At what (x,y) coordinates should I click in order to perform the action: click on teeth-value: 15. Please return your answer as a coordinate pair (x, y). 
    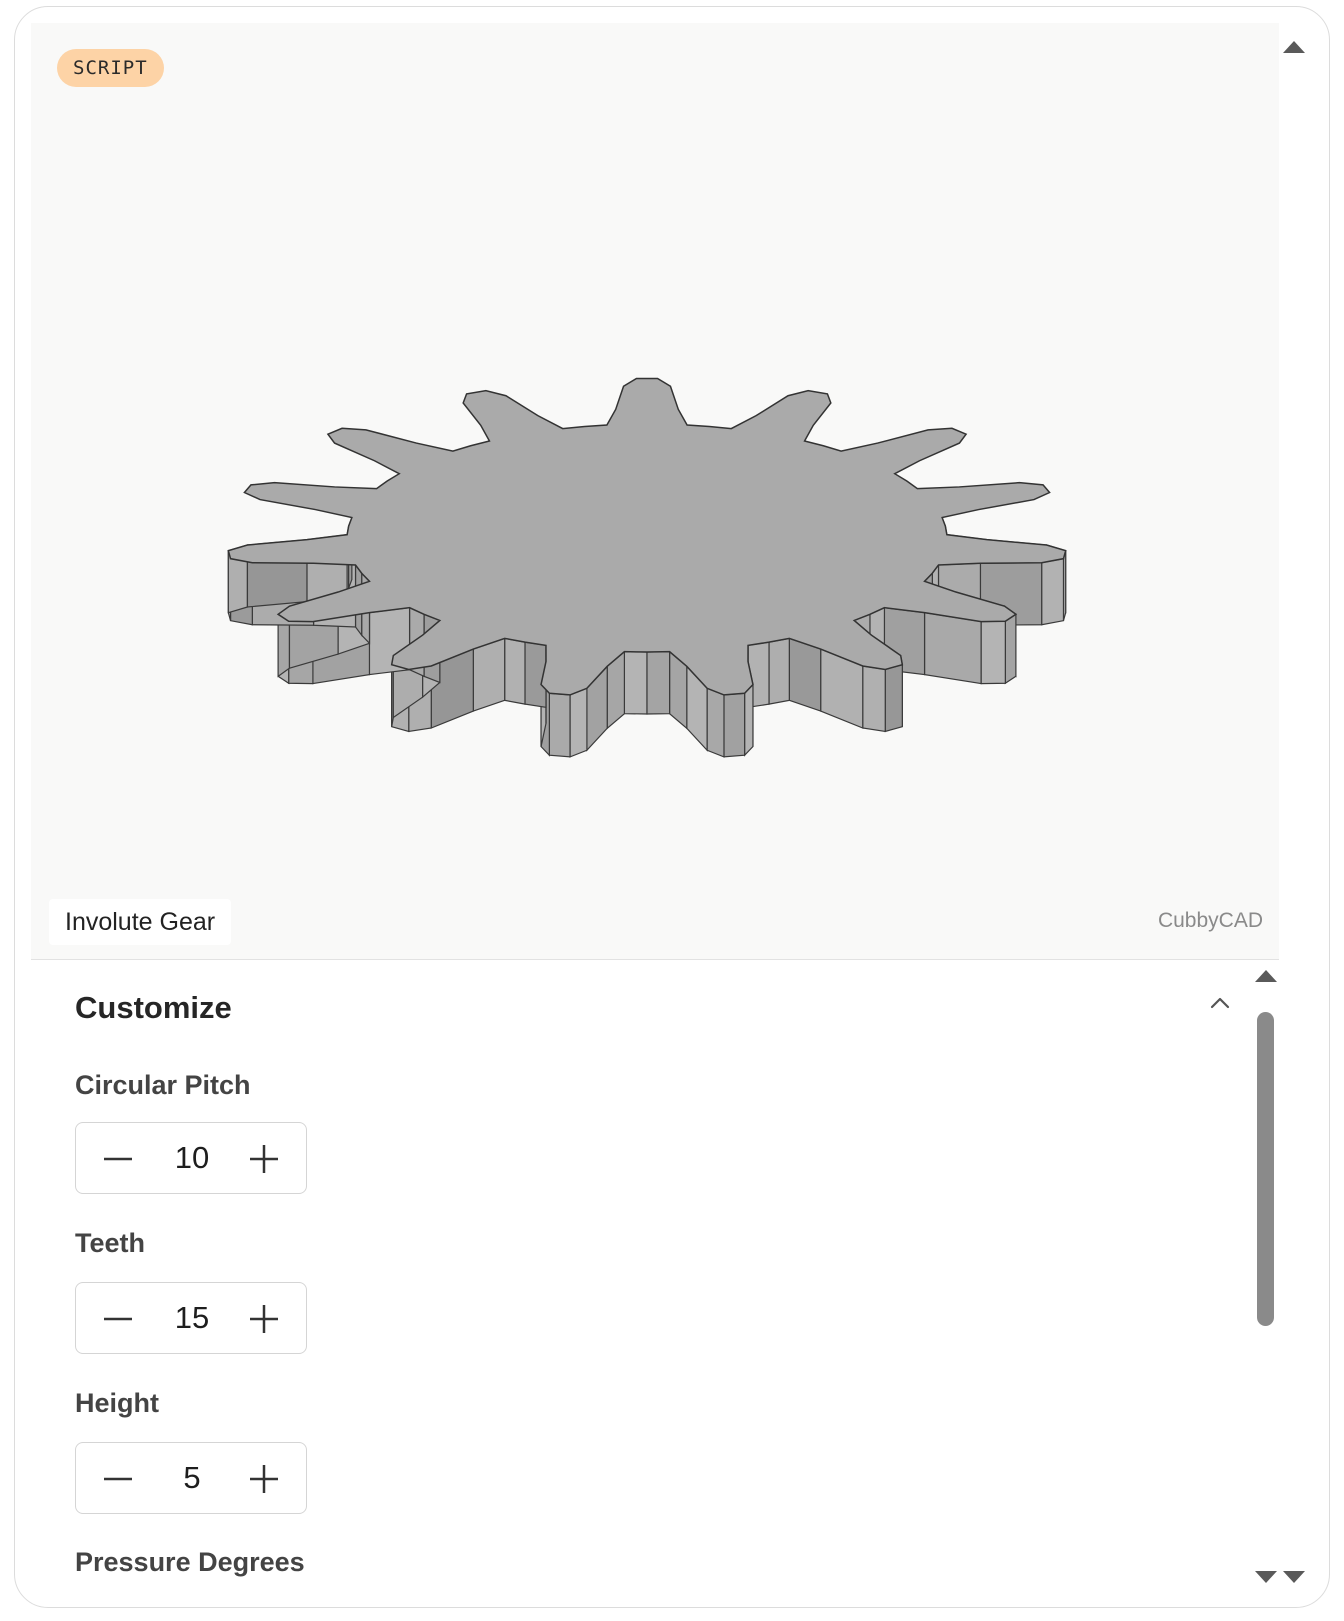
    Looking at the image, I should click on (192, 1319).